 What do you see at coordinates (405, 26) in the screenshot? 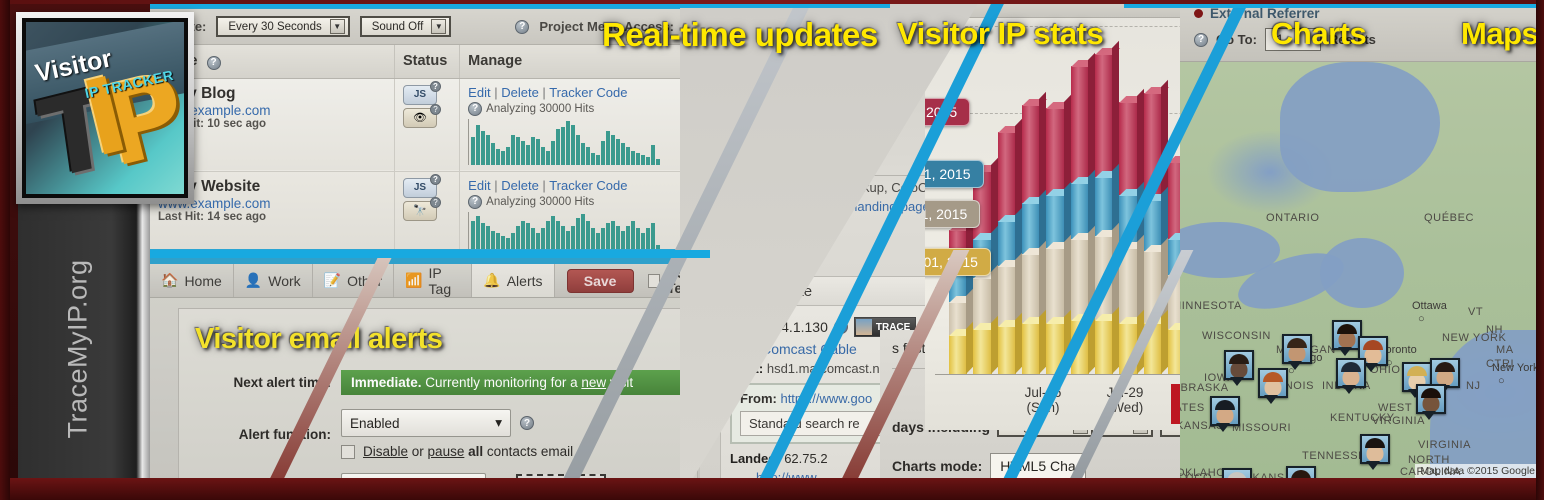
I see `sound-select: Sound Off ▼` at bounding box center [405, 26].